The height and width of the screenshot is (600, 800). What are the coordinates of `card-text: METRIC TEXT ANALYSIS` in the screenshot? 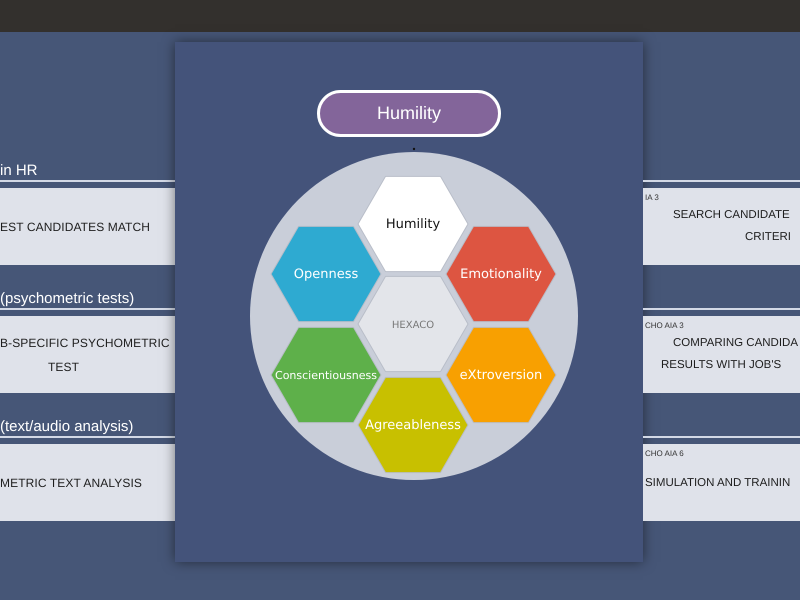 It's located at (71, 483).